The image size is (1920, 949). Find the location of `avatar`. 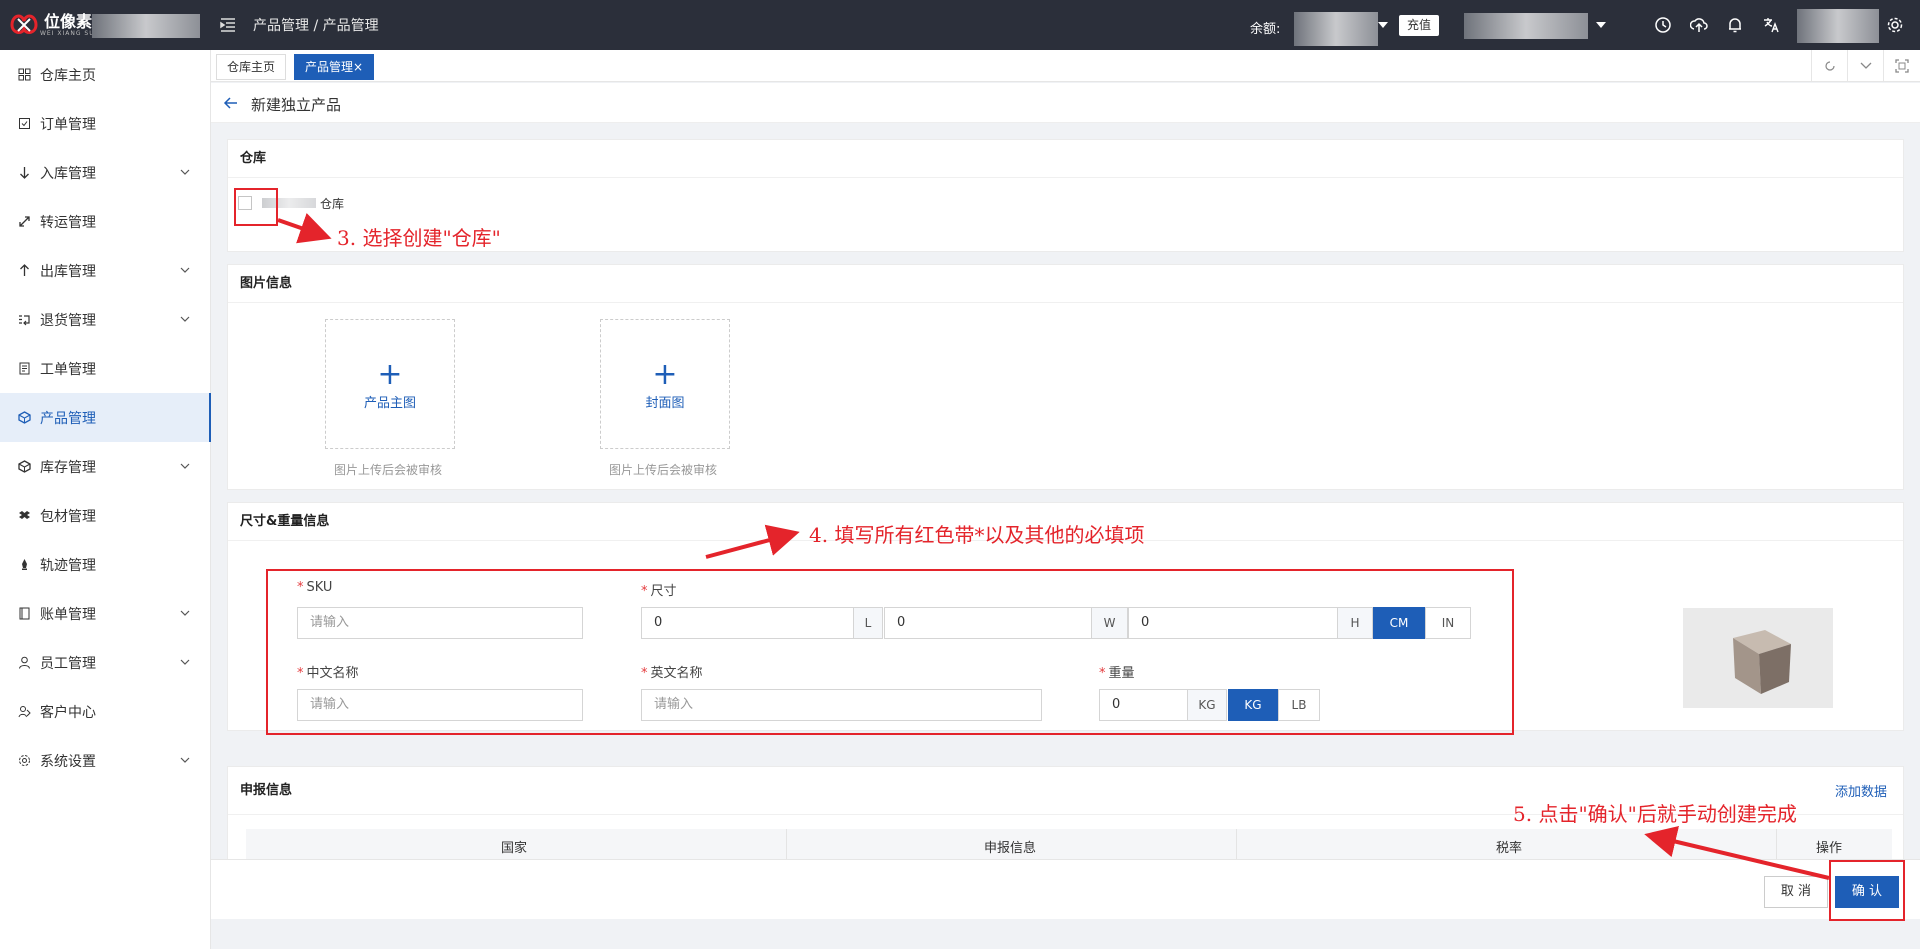

avatar is located at coordinates (1838, 26).